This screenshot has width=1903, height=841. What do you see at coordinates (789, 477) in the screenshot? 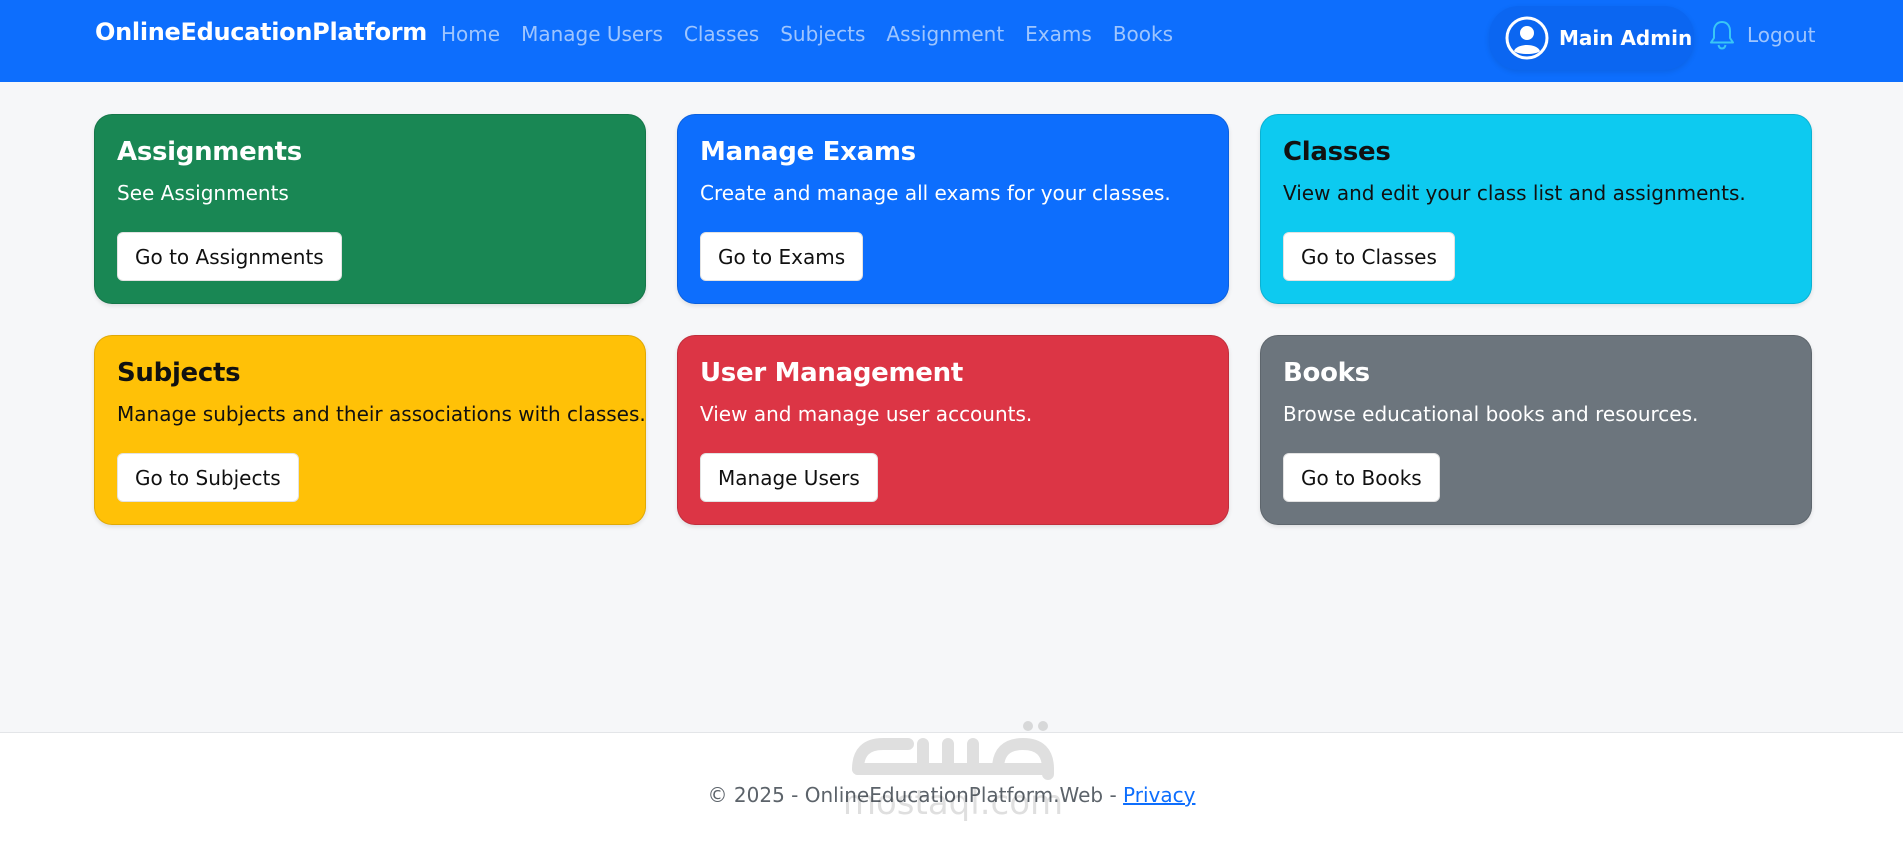
I see `manage-users-button: Manage Users` at bounding box center [789, 477].